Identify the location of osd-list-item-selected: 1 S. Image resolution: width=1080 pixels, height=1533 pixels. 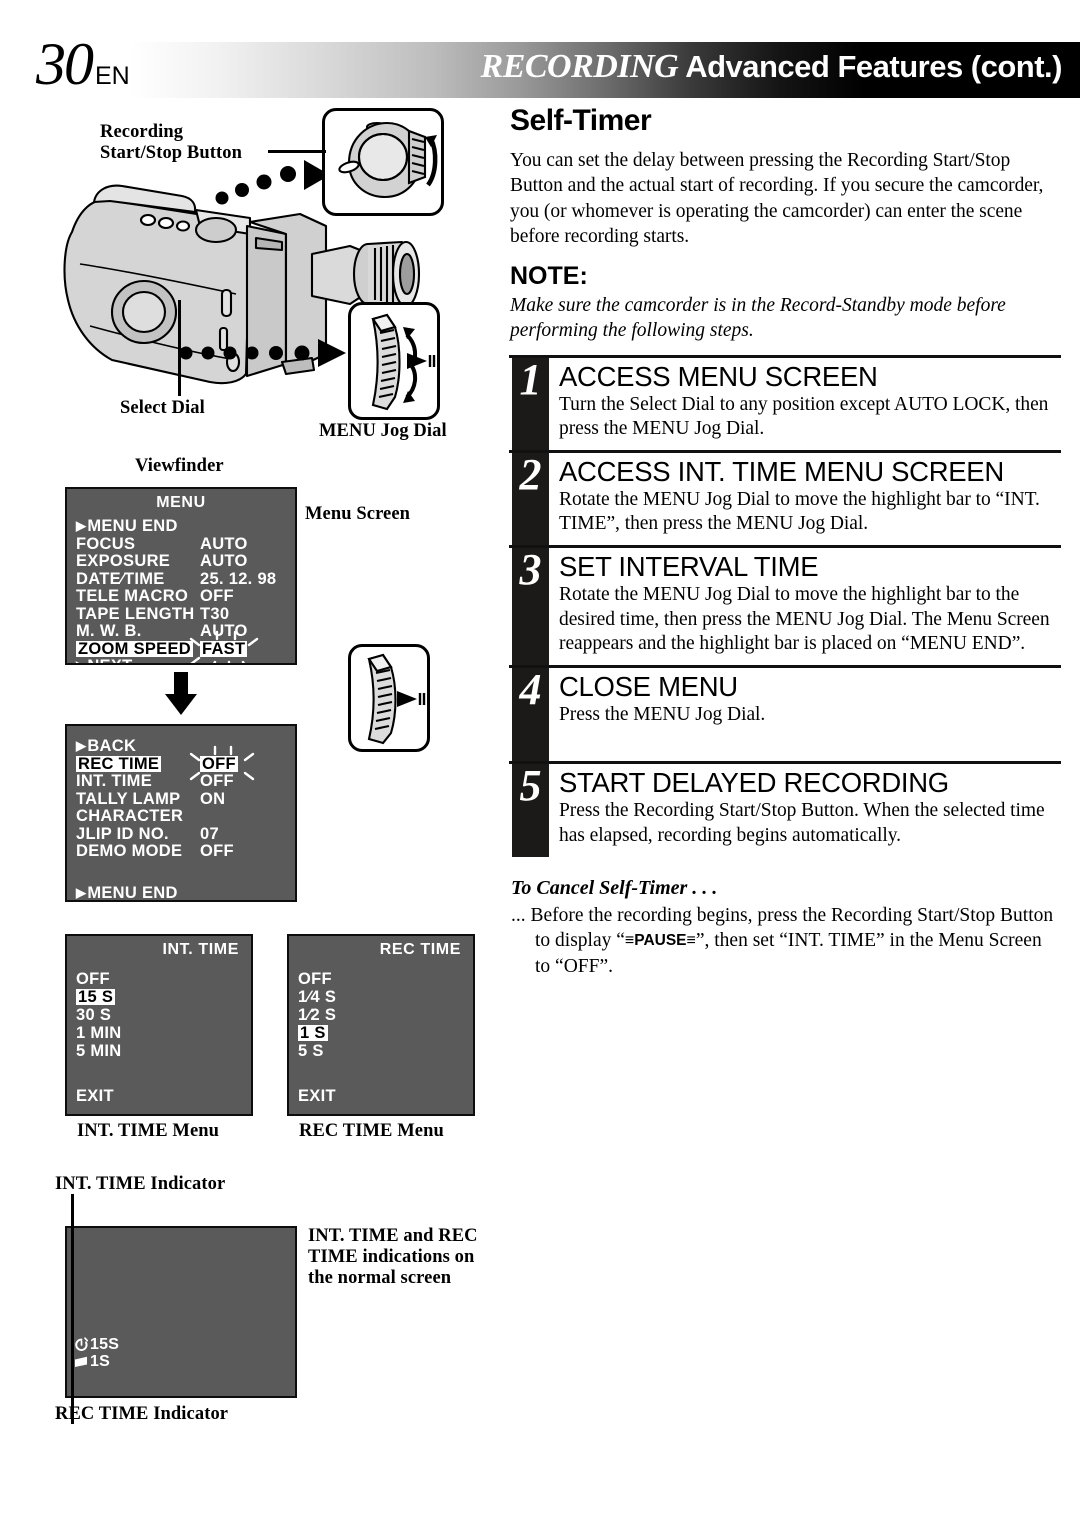
(381, 1034).